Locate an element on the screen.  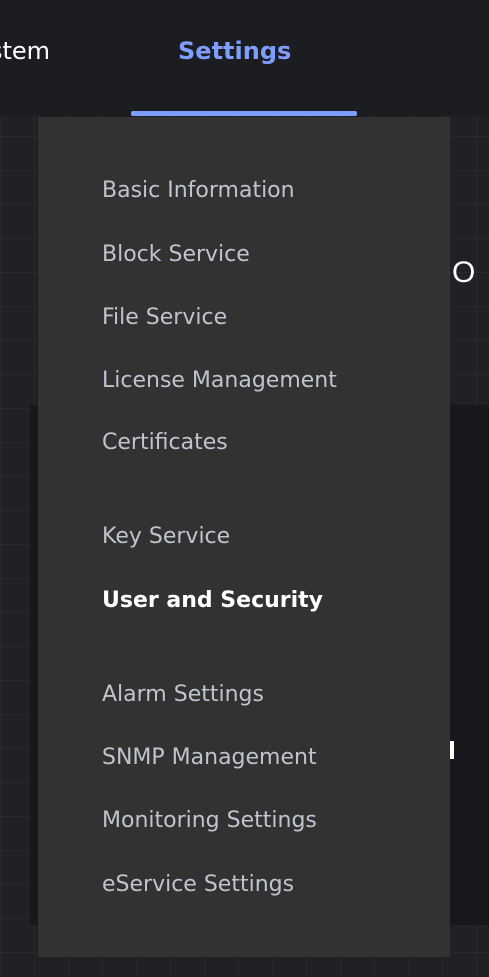
active-tab-indicator is located at coordinates (244, 113).